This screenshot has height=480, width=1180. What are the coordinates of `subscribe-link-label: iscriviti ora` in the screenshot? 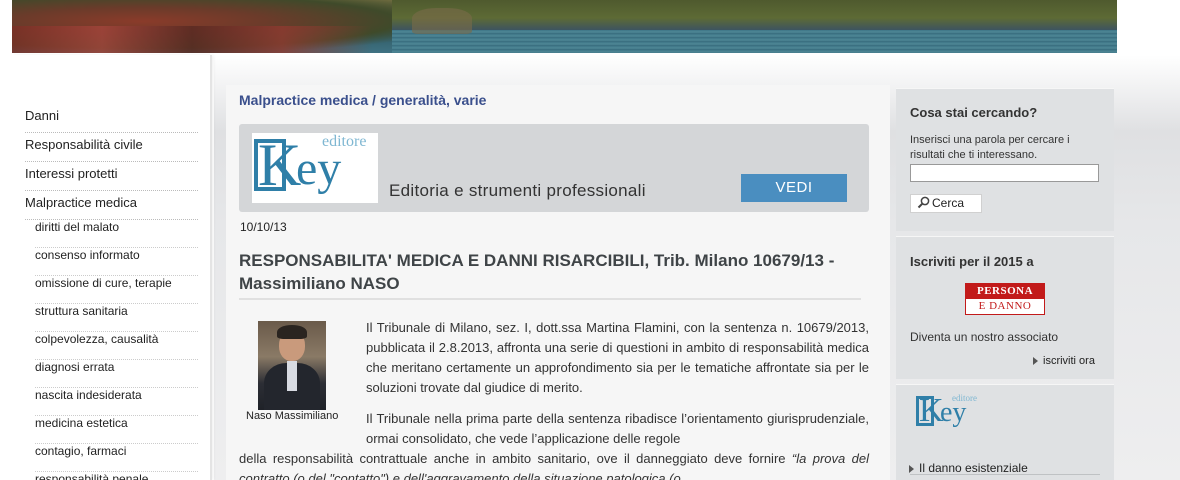 It's located at (1069, 361).